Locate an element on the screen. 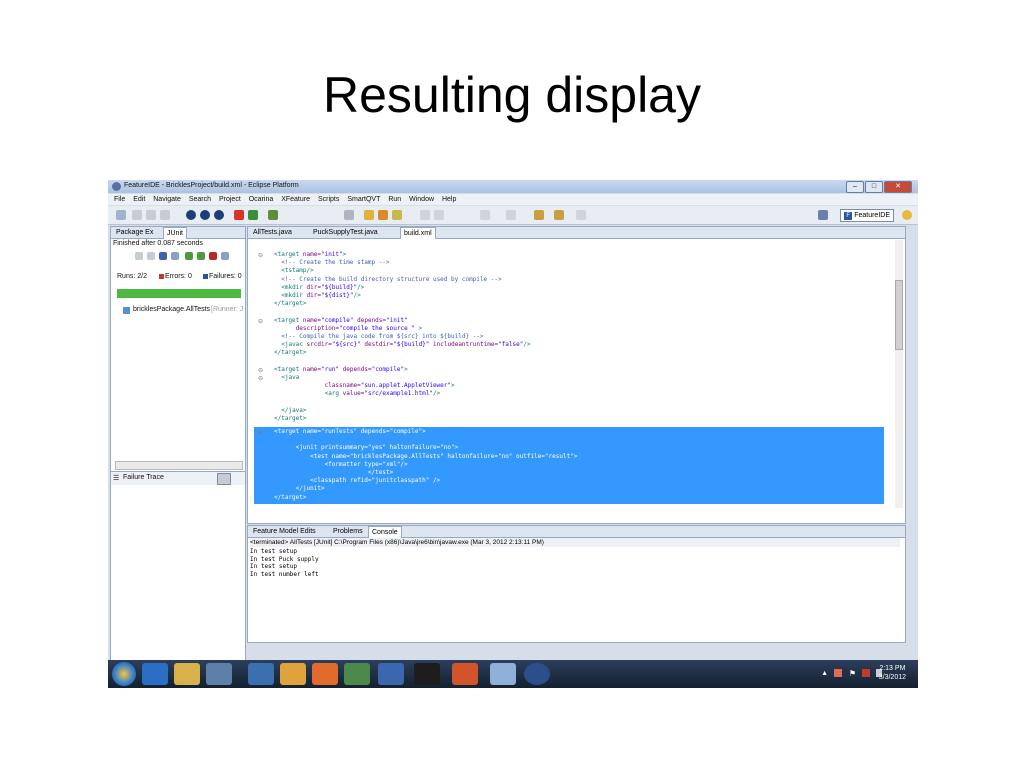 This screenshot has width=1024, height=768. menu-search: Search is located at coordinates (200, 199).